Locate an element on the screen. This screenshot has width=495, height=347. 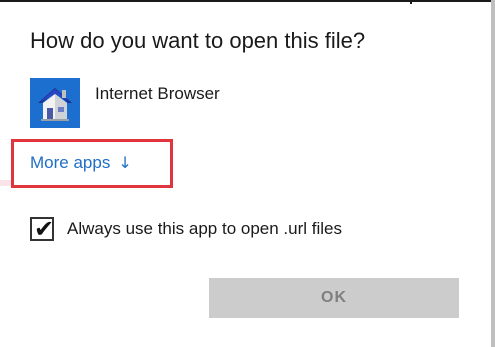
more-apps-label: More apps is located at coordinates (70, 162).